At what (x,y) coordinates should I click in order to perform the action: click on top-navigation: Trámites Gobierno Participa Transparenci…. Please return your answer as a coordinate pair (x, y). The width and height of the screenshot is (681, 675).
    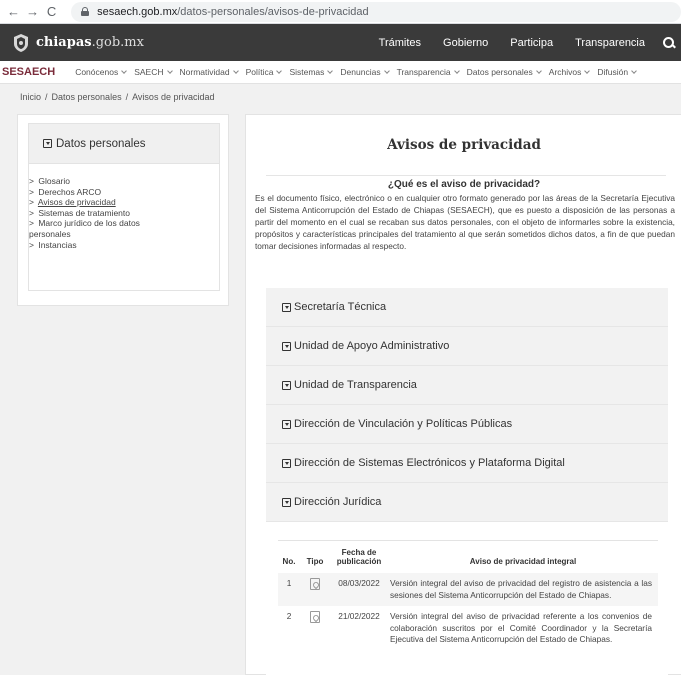
    Looking at the image, I should click on (519, 42).